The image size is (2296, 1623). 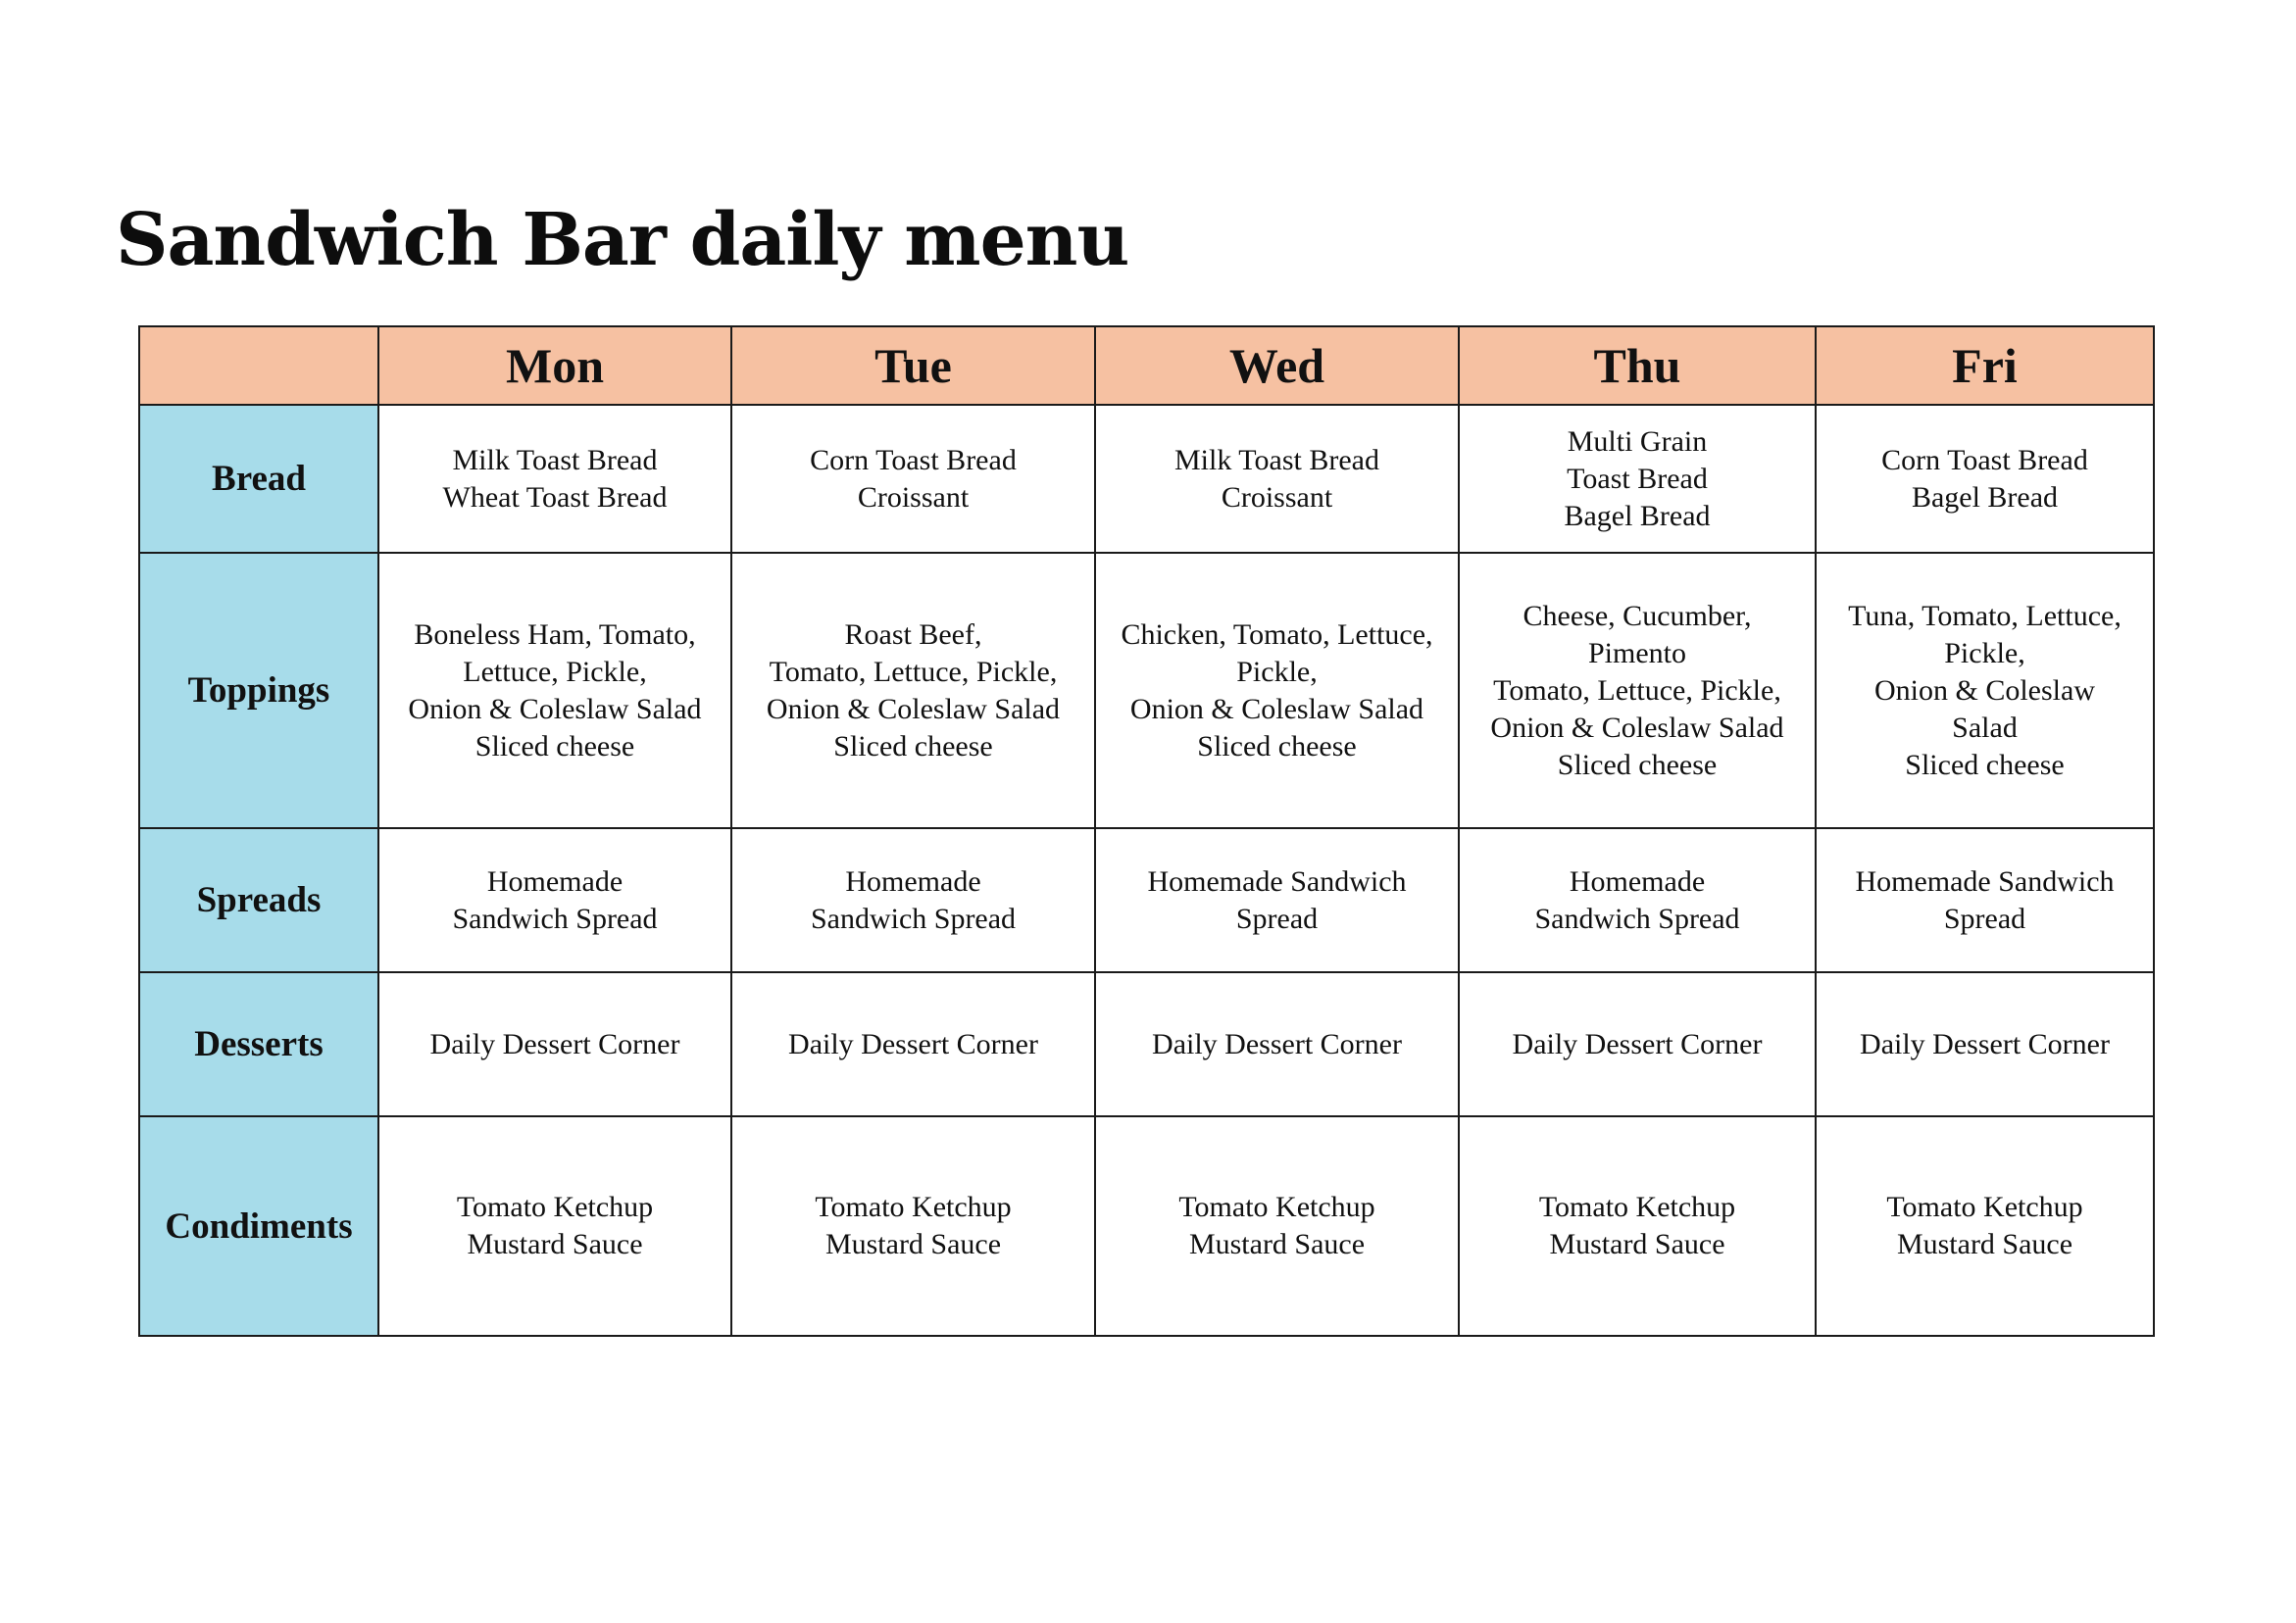 What do you see at coordinates (258, 900) in the screenshot?
I see `category-label-spreads: Spreads` at bounding box center [258, 900].